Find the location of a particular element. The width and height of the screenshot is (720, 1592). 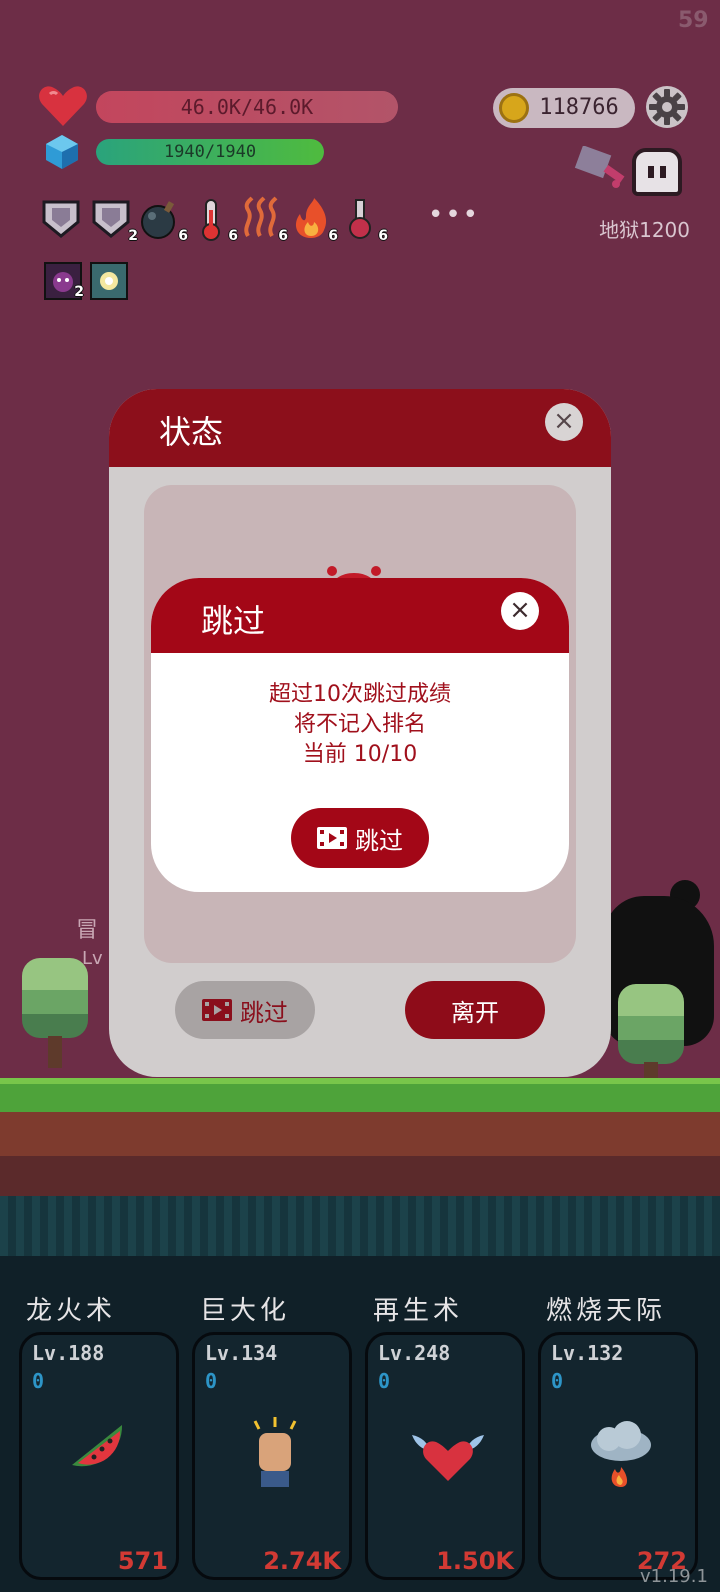

skip-dialog: 跳过 × 超过10次跳过成绩 将不记入排名 当前 10/10 跳过 is located at coordinates (360, 735).